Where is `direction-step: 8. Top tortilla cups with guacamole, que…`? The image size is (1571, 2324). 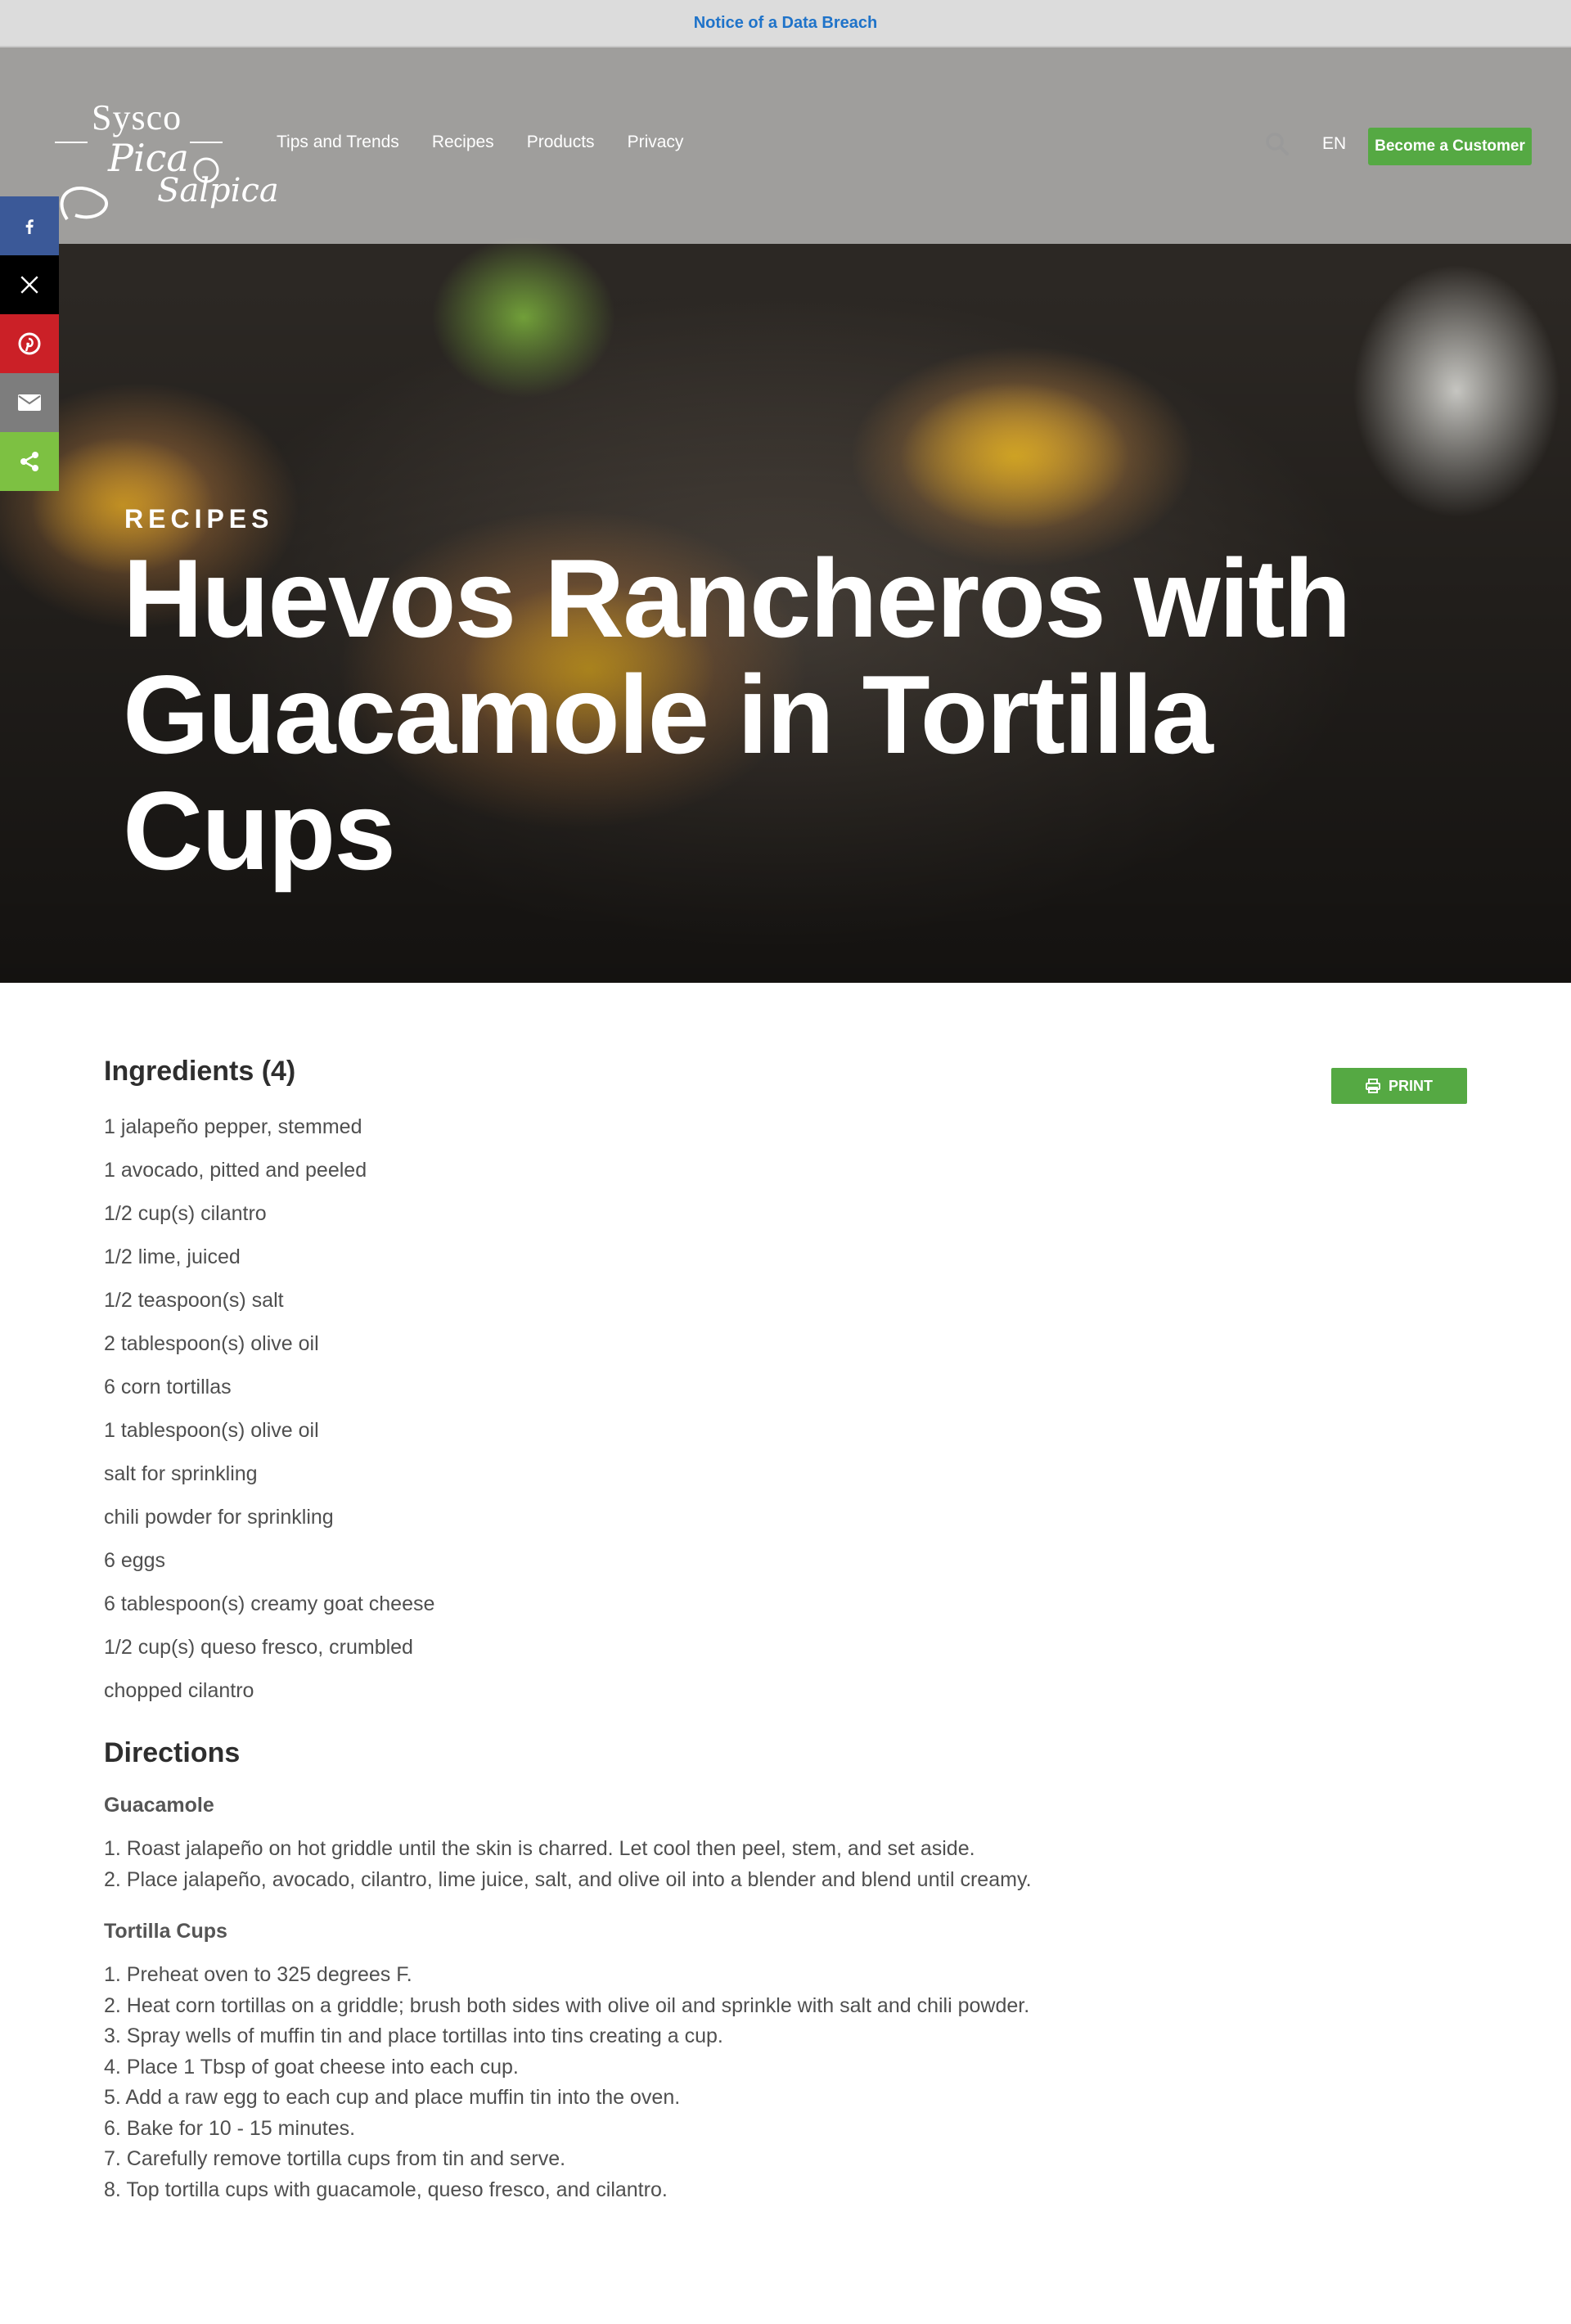 direction-step: 8. Top tortilla cups with guacamole, que… is located at coordinates (386, 2189).